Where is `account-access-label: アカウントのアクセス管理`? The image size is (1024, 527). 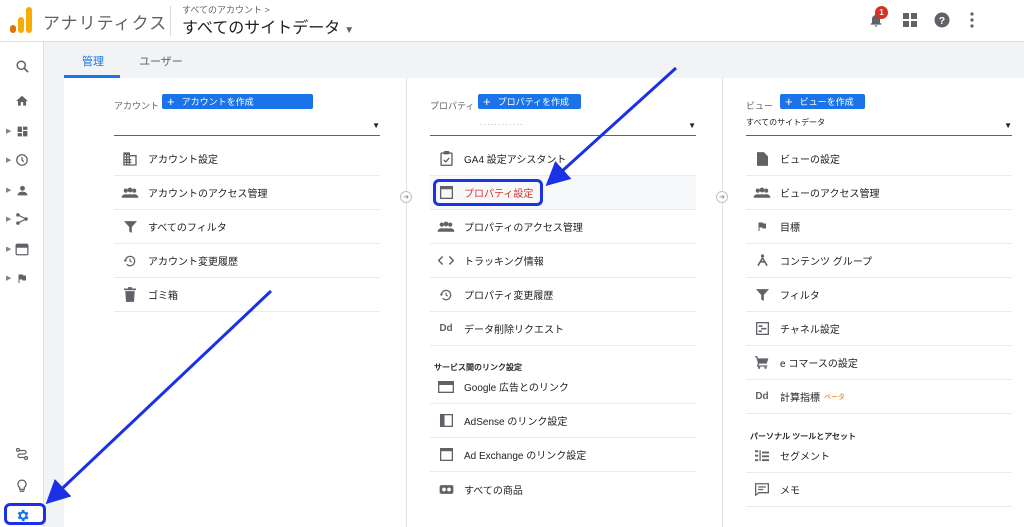 account-access-label: アカウントのアクセス管理 is located at coordinates (208, 194).